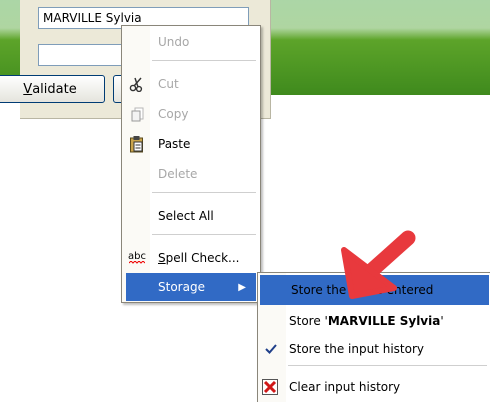 This screenshot has height=402, width=490. I want to click on validate-mnemonic: V, so click(28, 89).